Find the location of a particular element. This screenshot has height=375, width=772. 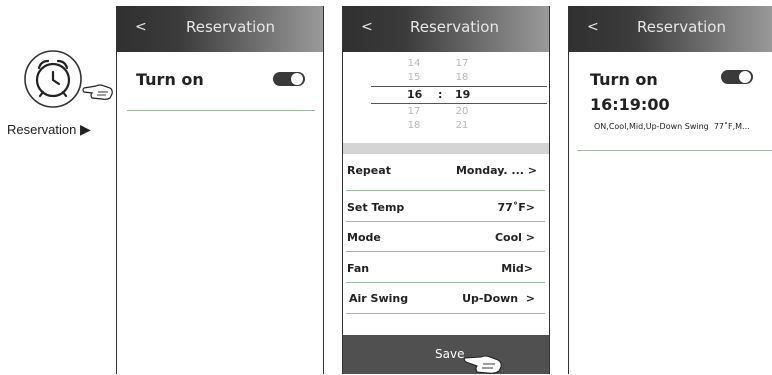

reservation-caption: Reservation ▶ is located at coordinates (49, 129).